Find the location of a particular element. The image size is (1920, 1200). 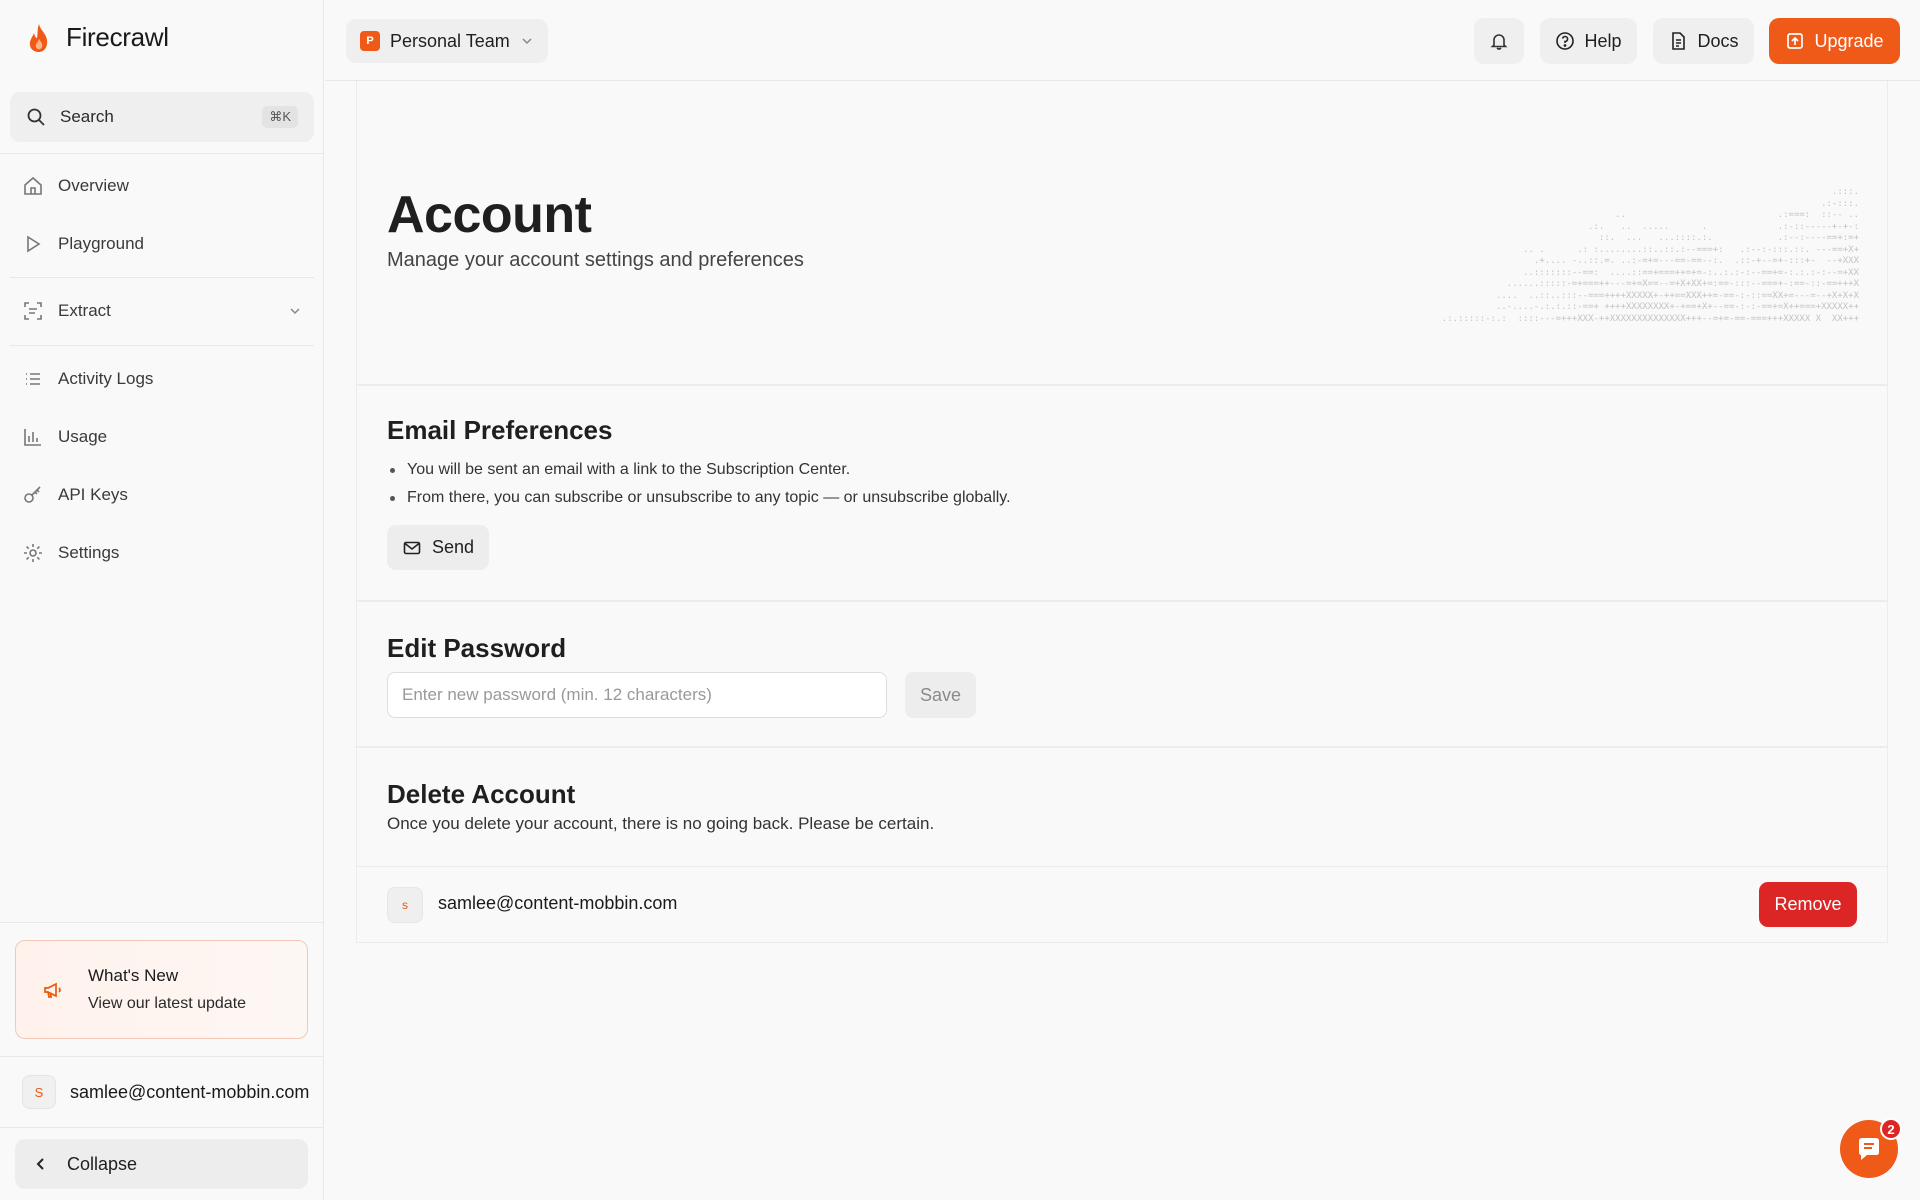

remove-account-button: Remove is located at coordinates (1808, 904).